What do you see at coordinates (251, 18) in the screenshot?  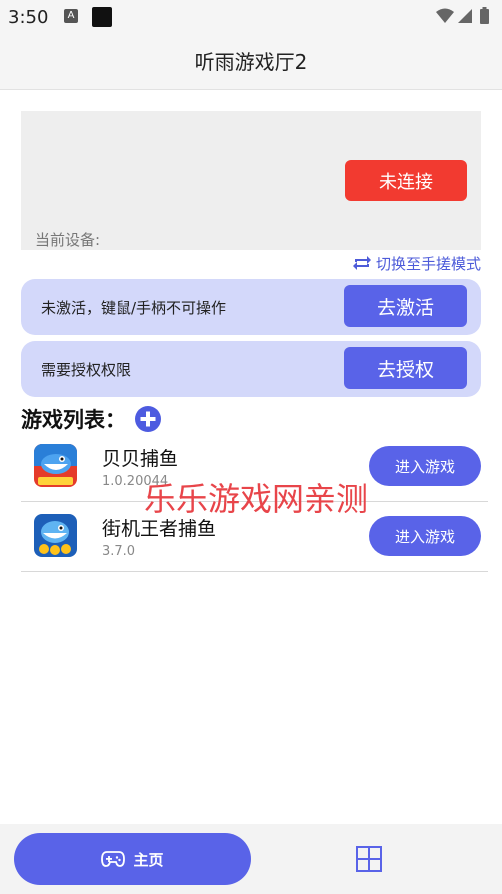 I see `status-bar: 3:50 A` at bounding box center [251, 18].